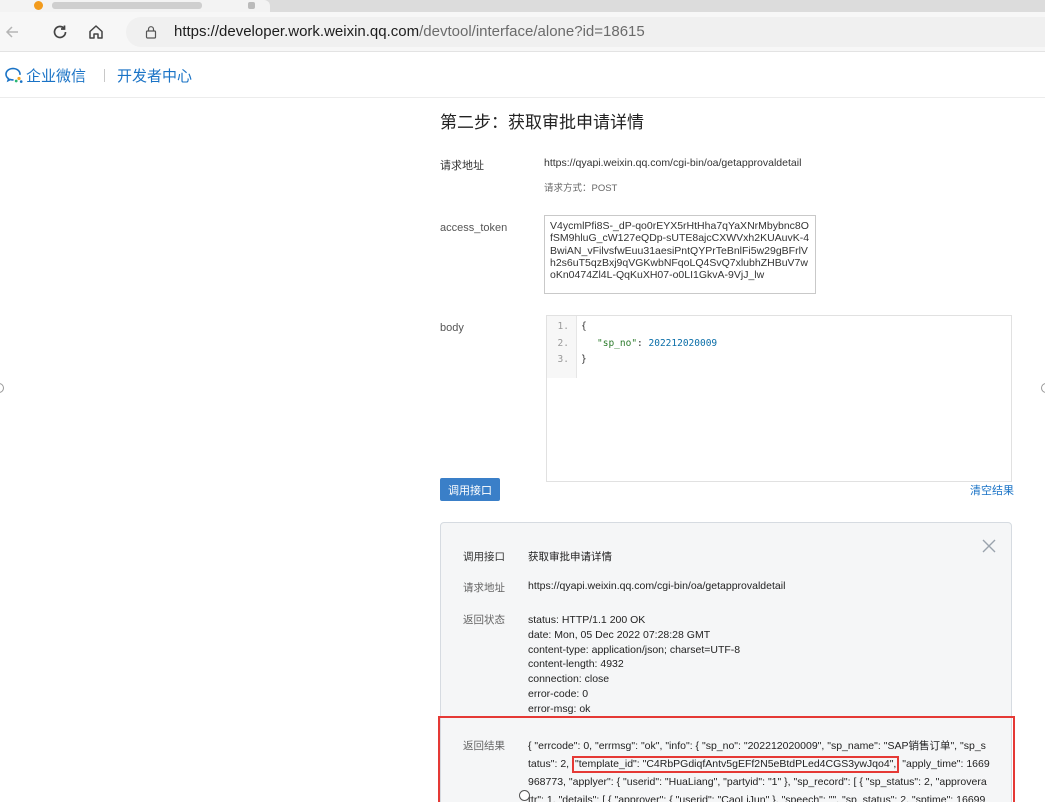  Describe the element at coordinates (104, 75) in the screenshot. I see `header-divider` at that location.